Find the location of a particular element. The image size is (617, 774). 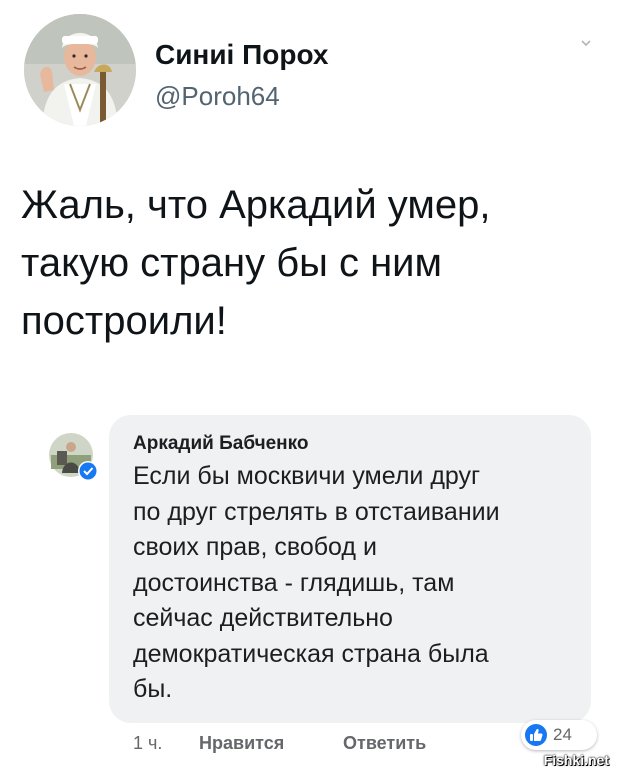

comment-author-name: Аркадий Бабченко is located at coordinates (221, 443).